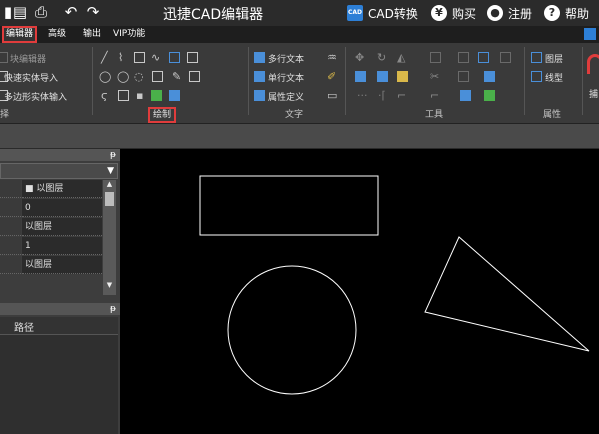 The height and width of the screenshot is (434, 599). I want to click on save-icon: ▤, so click(20, 12).